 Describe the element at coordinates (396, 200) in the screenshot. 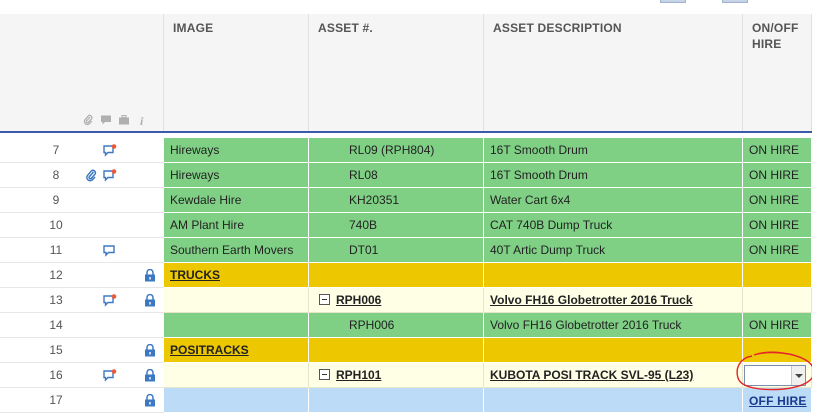

I see `cell-asset: KH20351` at that location.